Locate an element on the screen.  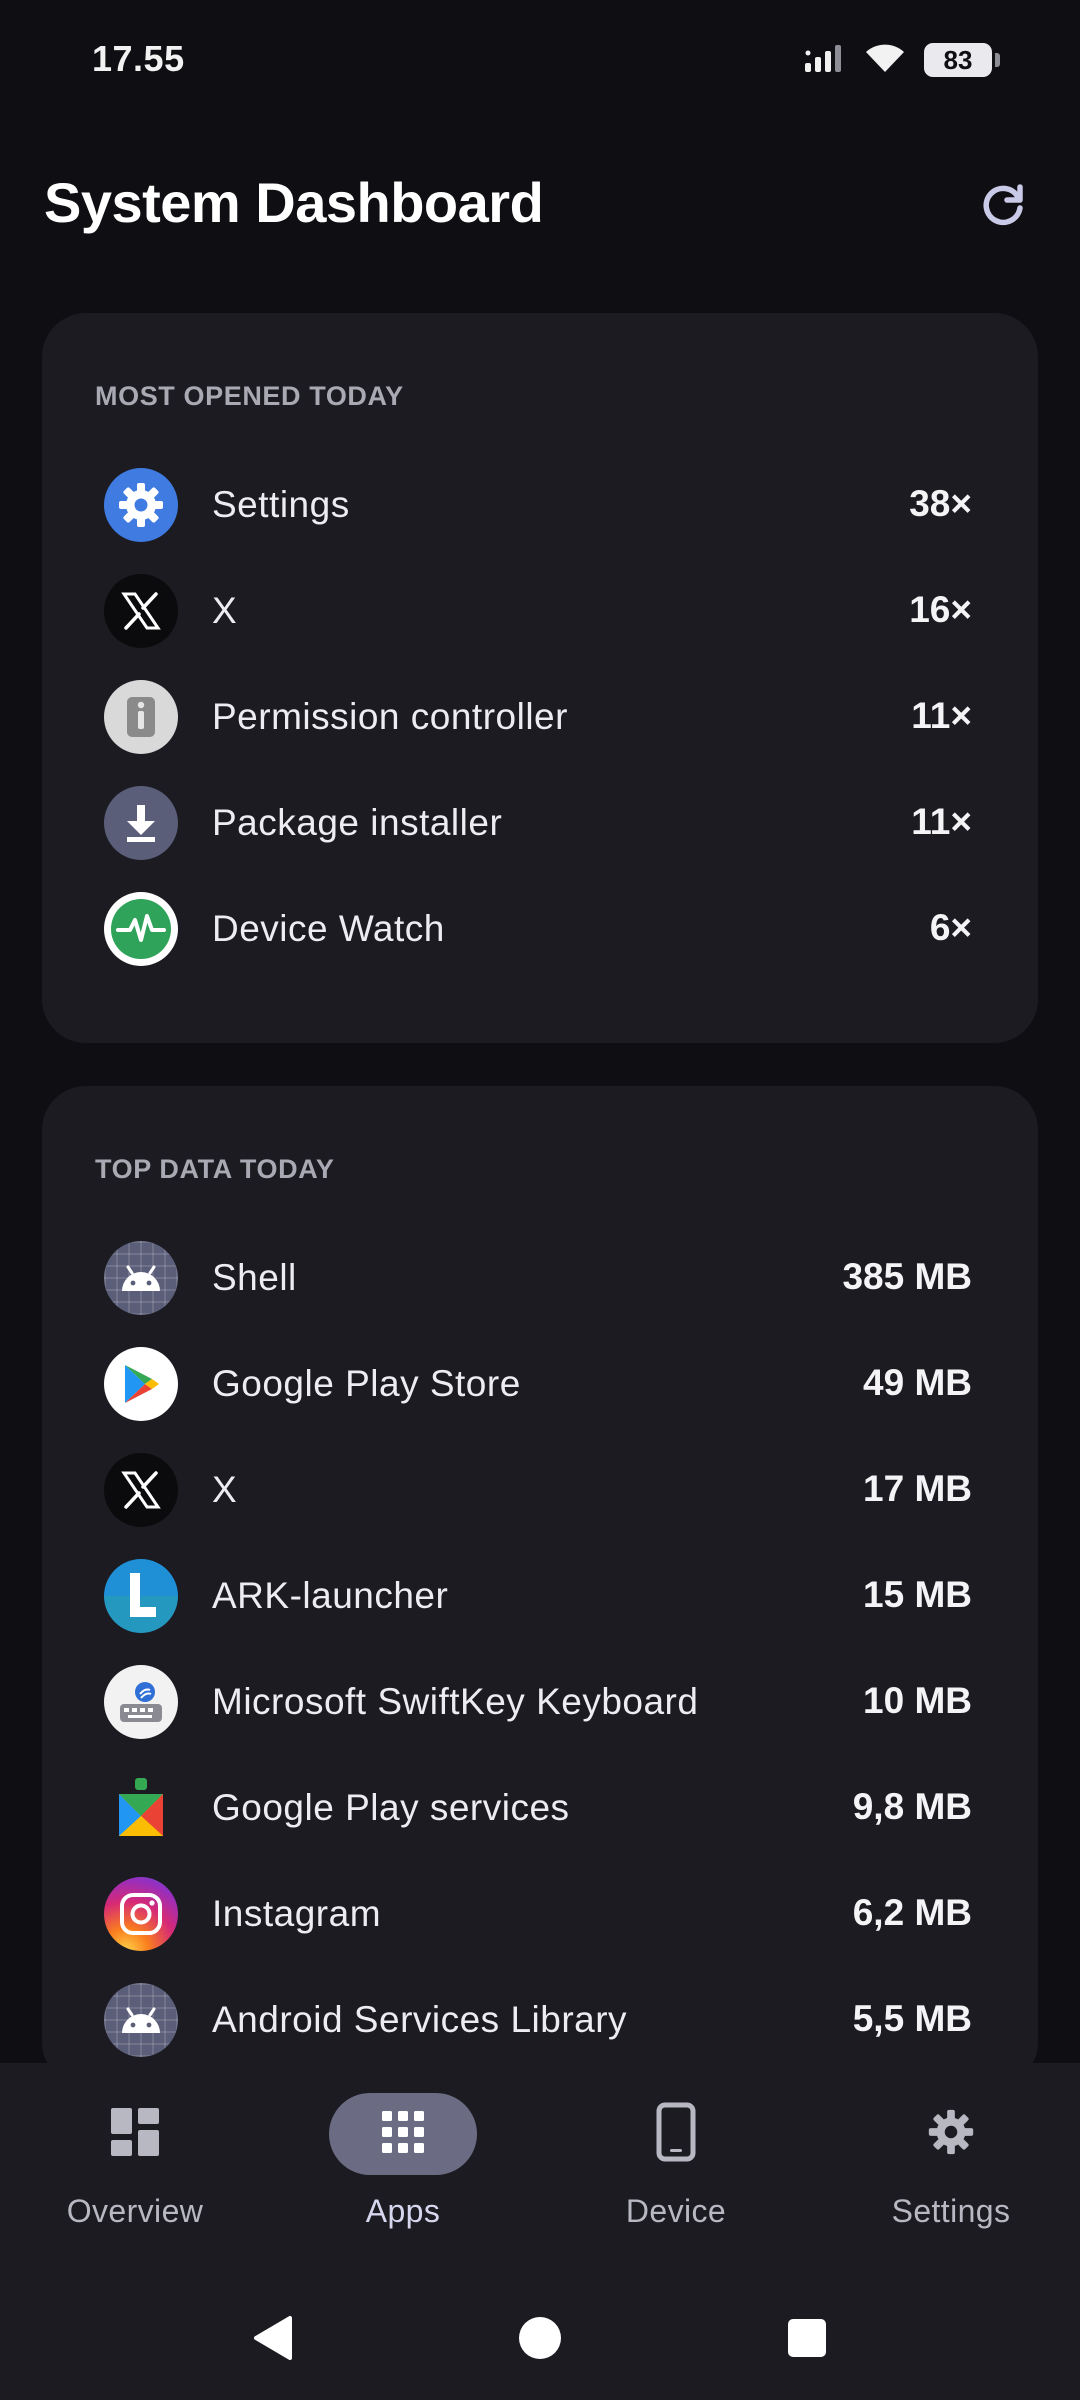
top-data-title: TOP DATA TODAY is located at coordinates (215, 1169).